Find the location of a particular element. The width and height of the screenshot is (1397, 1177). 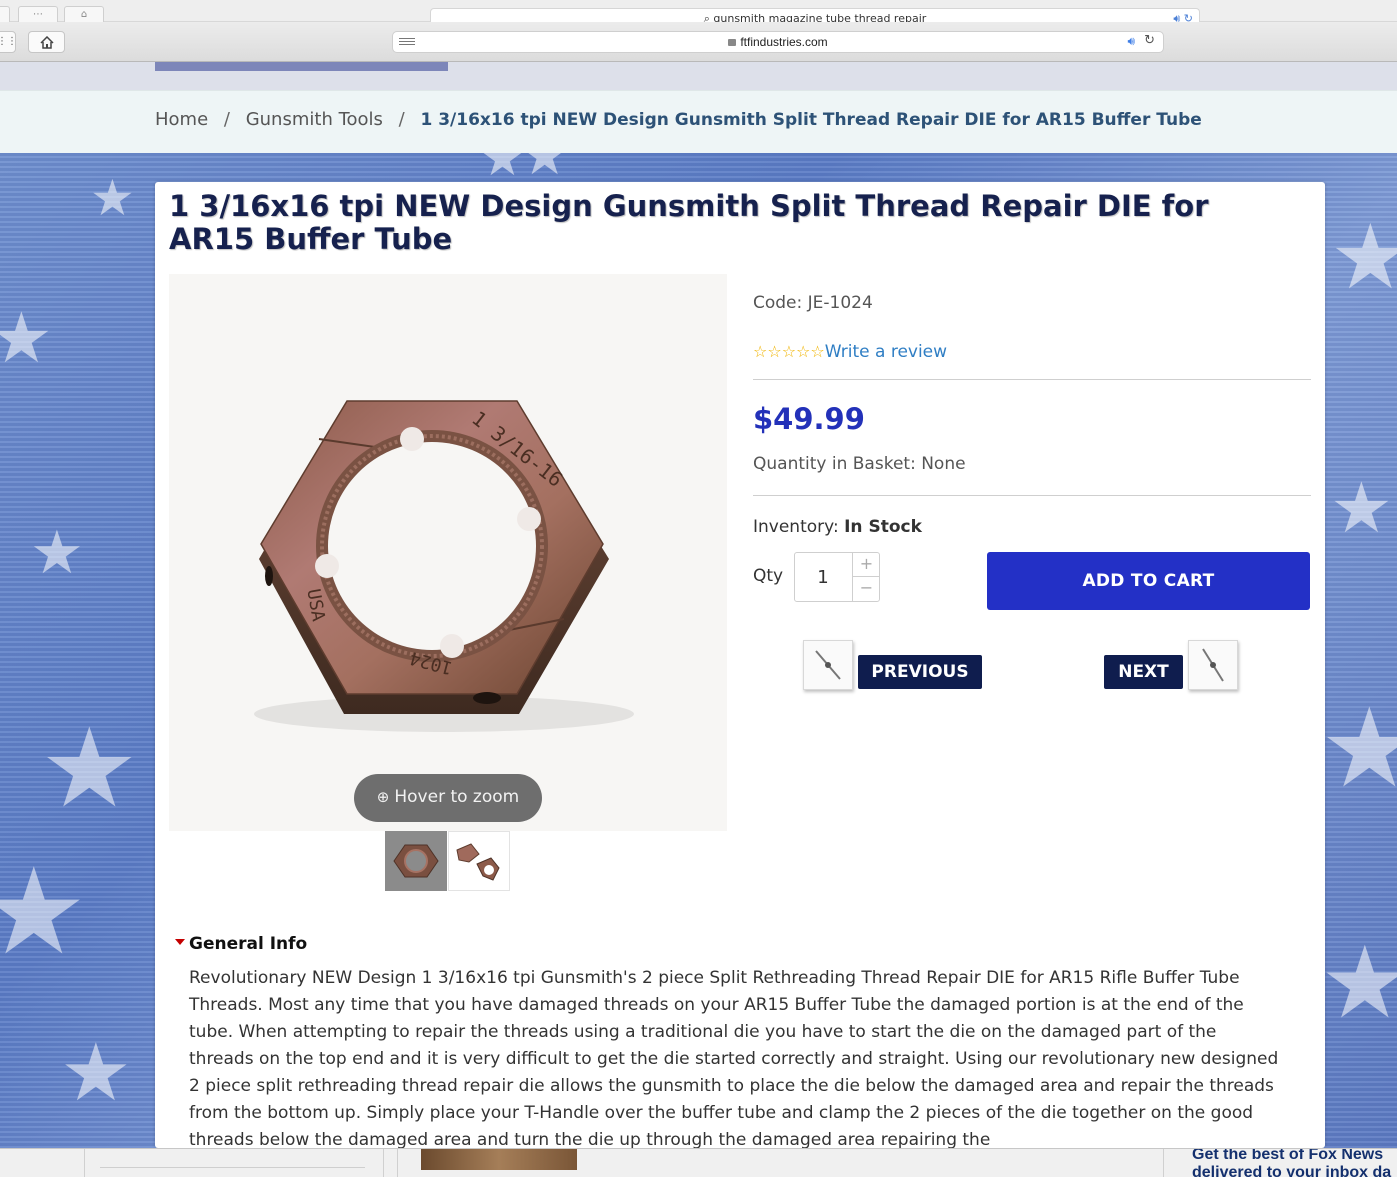

url-text: ftfindustries.com is located at coordinates (784, 42).